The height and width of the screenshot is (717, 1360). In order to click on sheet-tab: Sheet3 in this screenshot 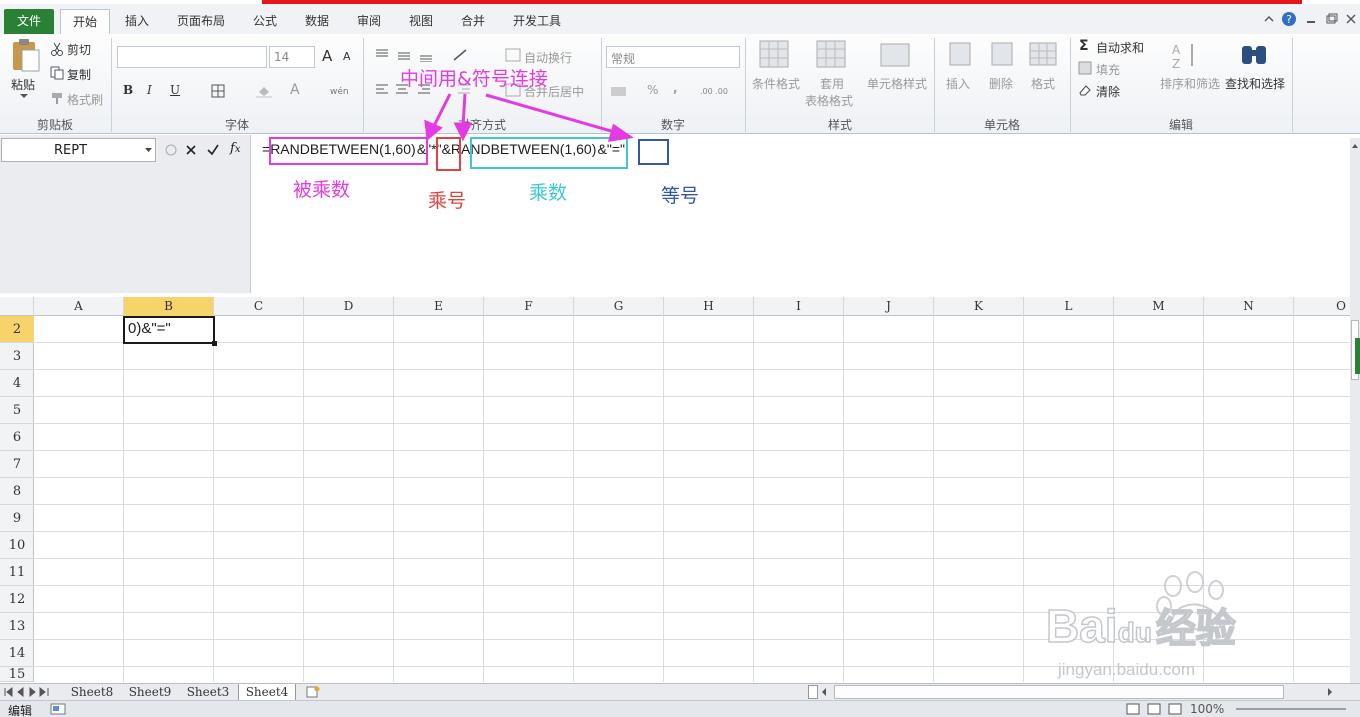, I will do `click(208, 692)`.